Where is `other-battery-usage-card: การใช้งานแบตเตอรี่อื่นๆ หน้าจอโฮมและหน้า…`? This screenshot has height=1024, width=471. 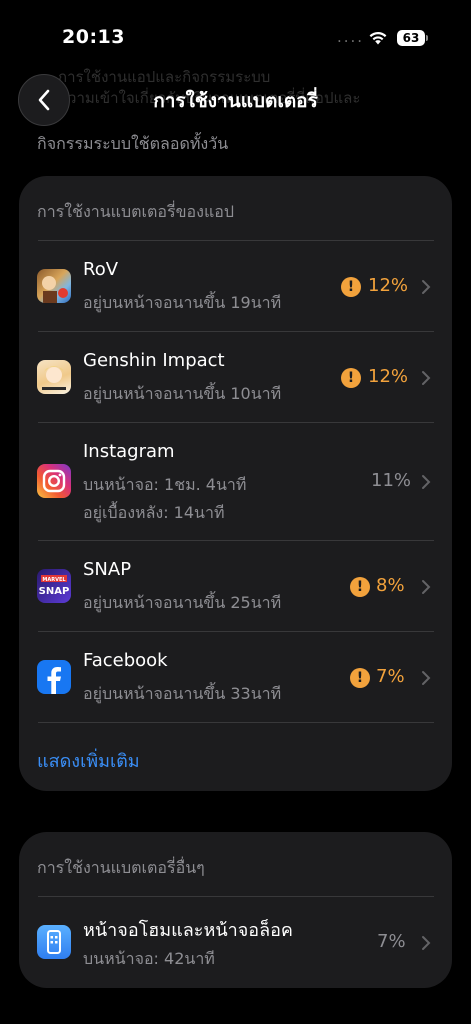
other-battery-usage-card: การใช้งานแบตเตอรี่อื่นๆ หน้าจอโฮมและหน้า… is located at coordinates (235, 910).